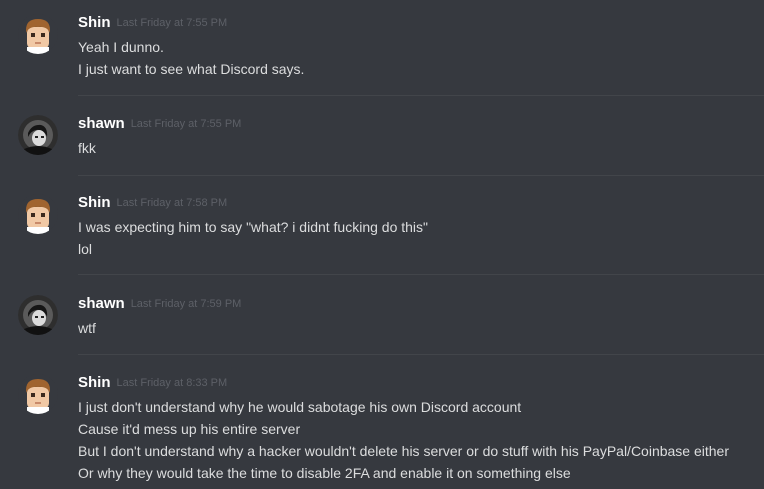 The height and width of the screenshot is (489, 764). Describe the element at coordinates (186, 304) in the screenshot. I see `timestamp: Last Friday at 7:59 PM` at that location.